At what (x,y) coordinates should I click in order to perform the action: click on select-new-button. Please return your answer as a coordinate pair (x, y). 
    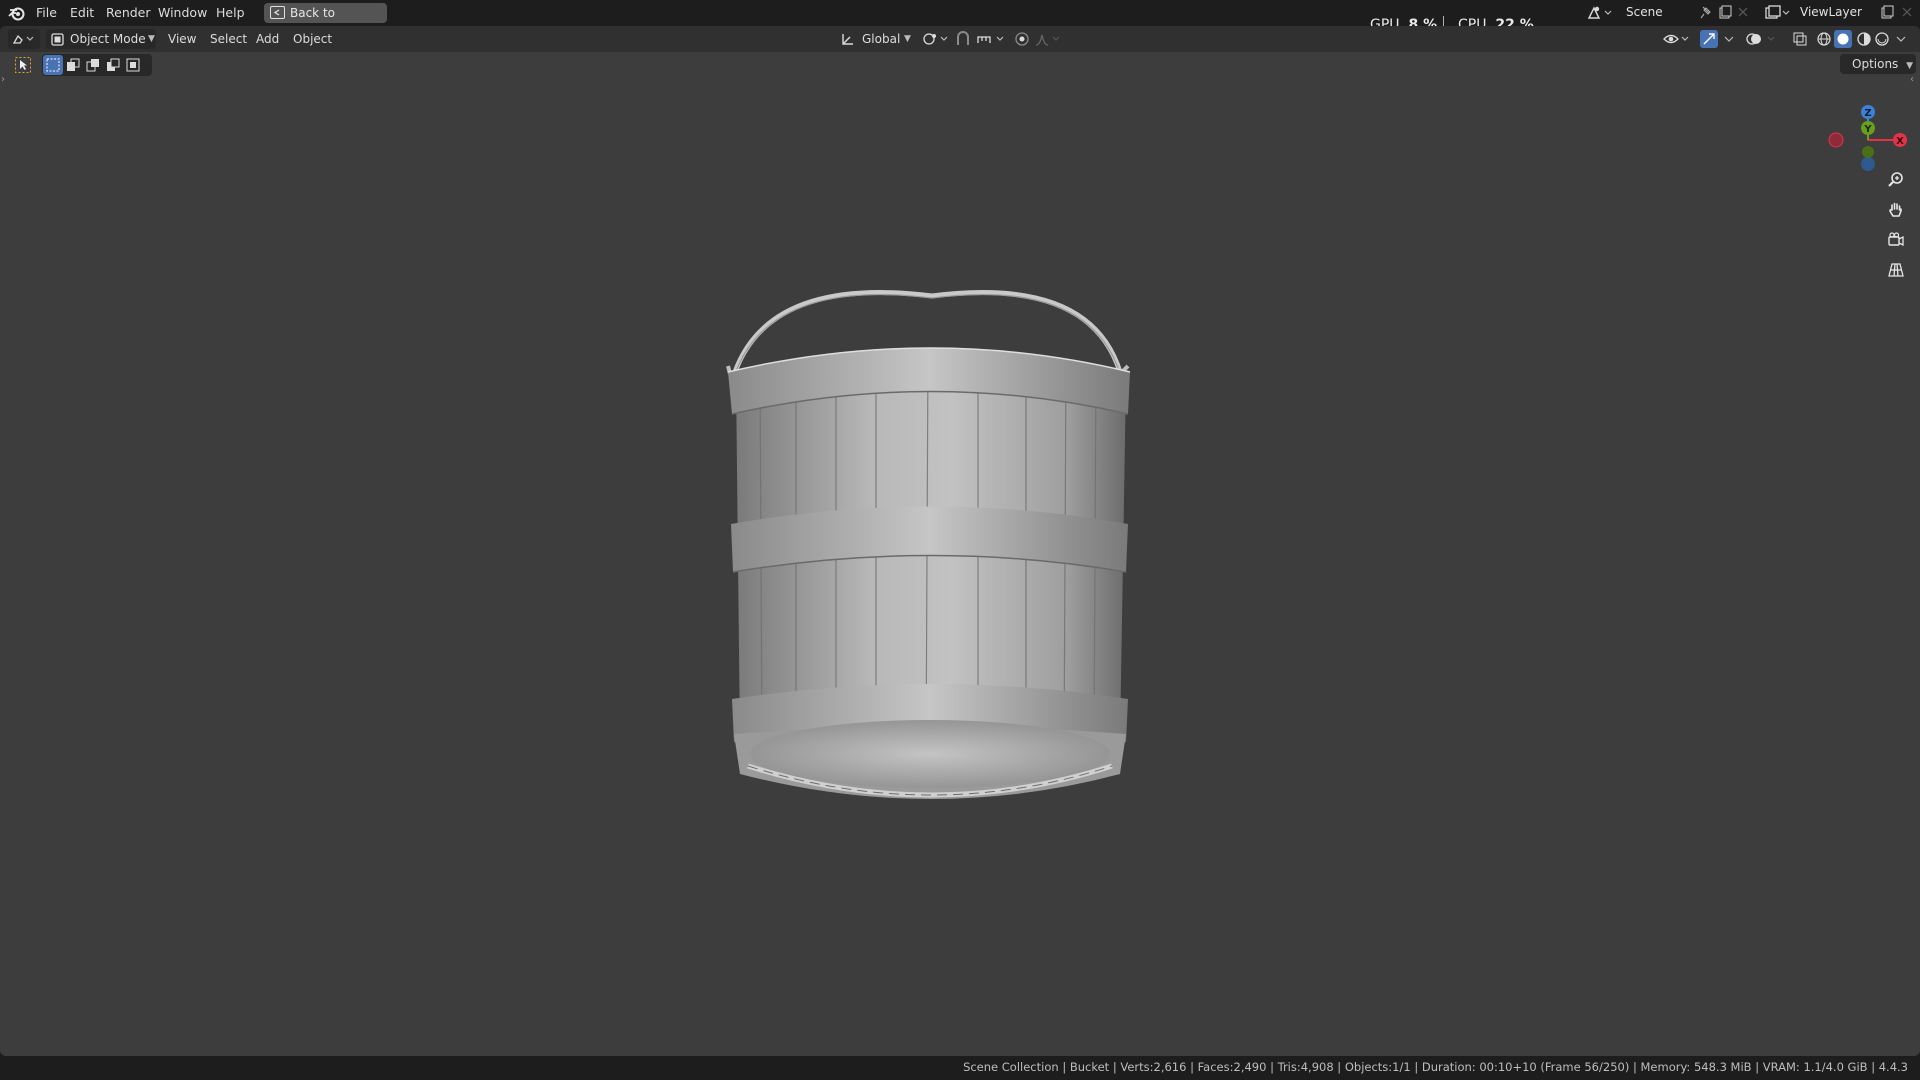
    Looking at the image, I should click on (53, 65).